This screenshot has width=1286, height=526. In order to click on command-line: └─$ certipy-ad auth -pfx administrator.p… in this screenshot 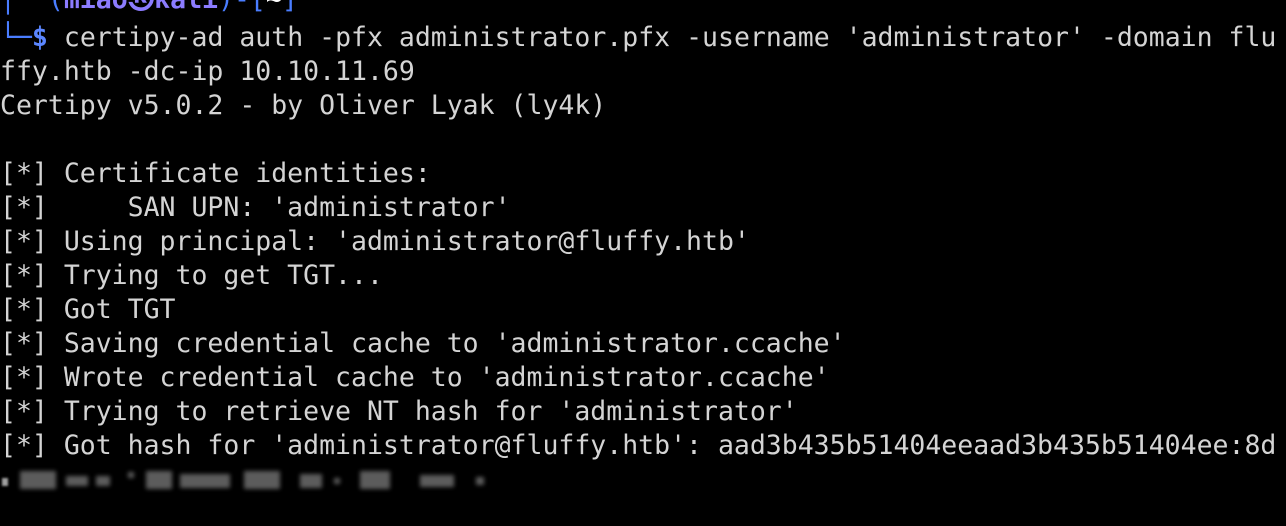, I will do `click(643, 38)`.